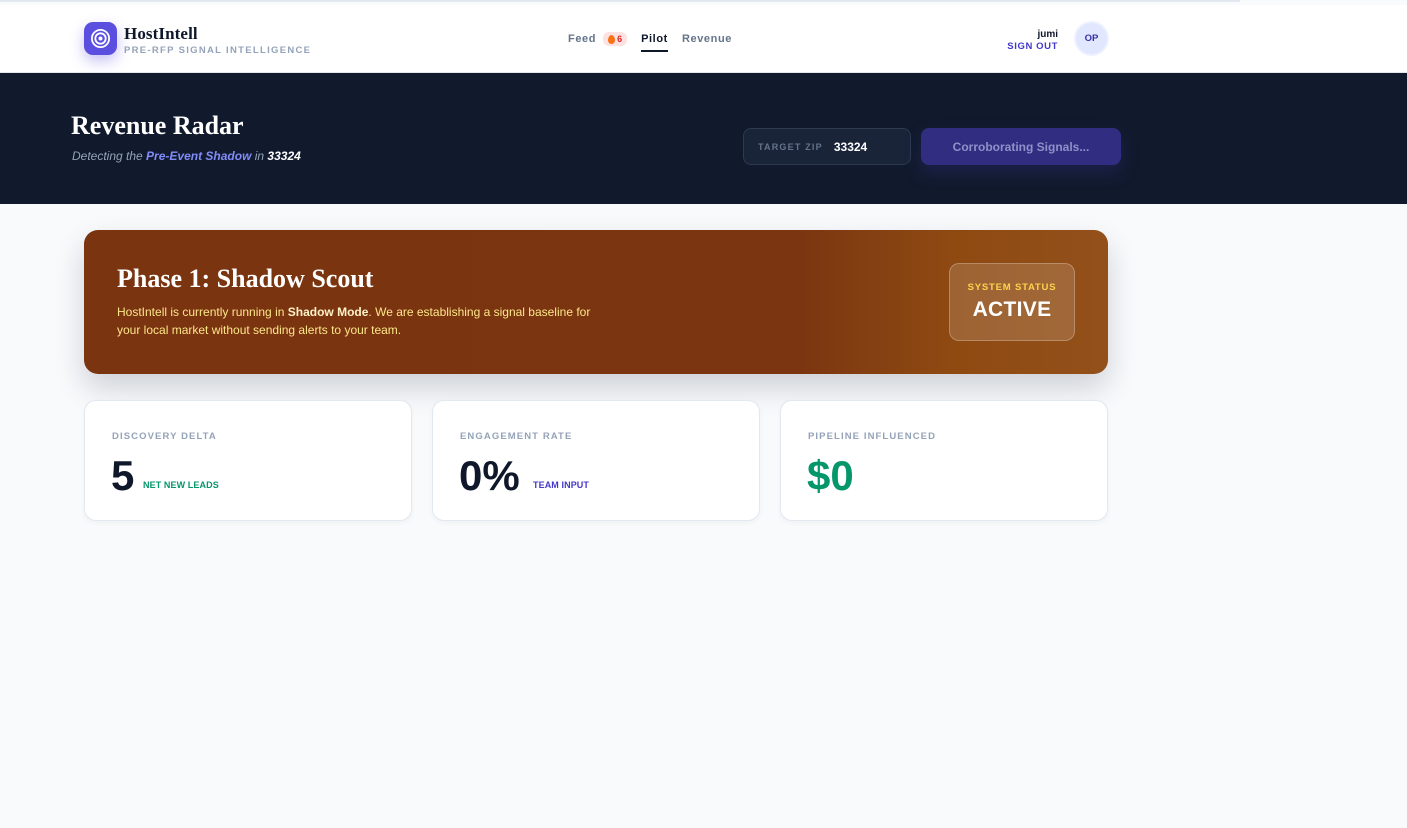 The height and width of the screenshot is (828, 1407). Describe the element at coordinates (944, 460) in the screenshot. I see `metric-card-pipeline-influenced: PIPELINE INFLUENCED $0` at that location.